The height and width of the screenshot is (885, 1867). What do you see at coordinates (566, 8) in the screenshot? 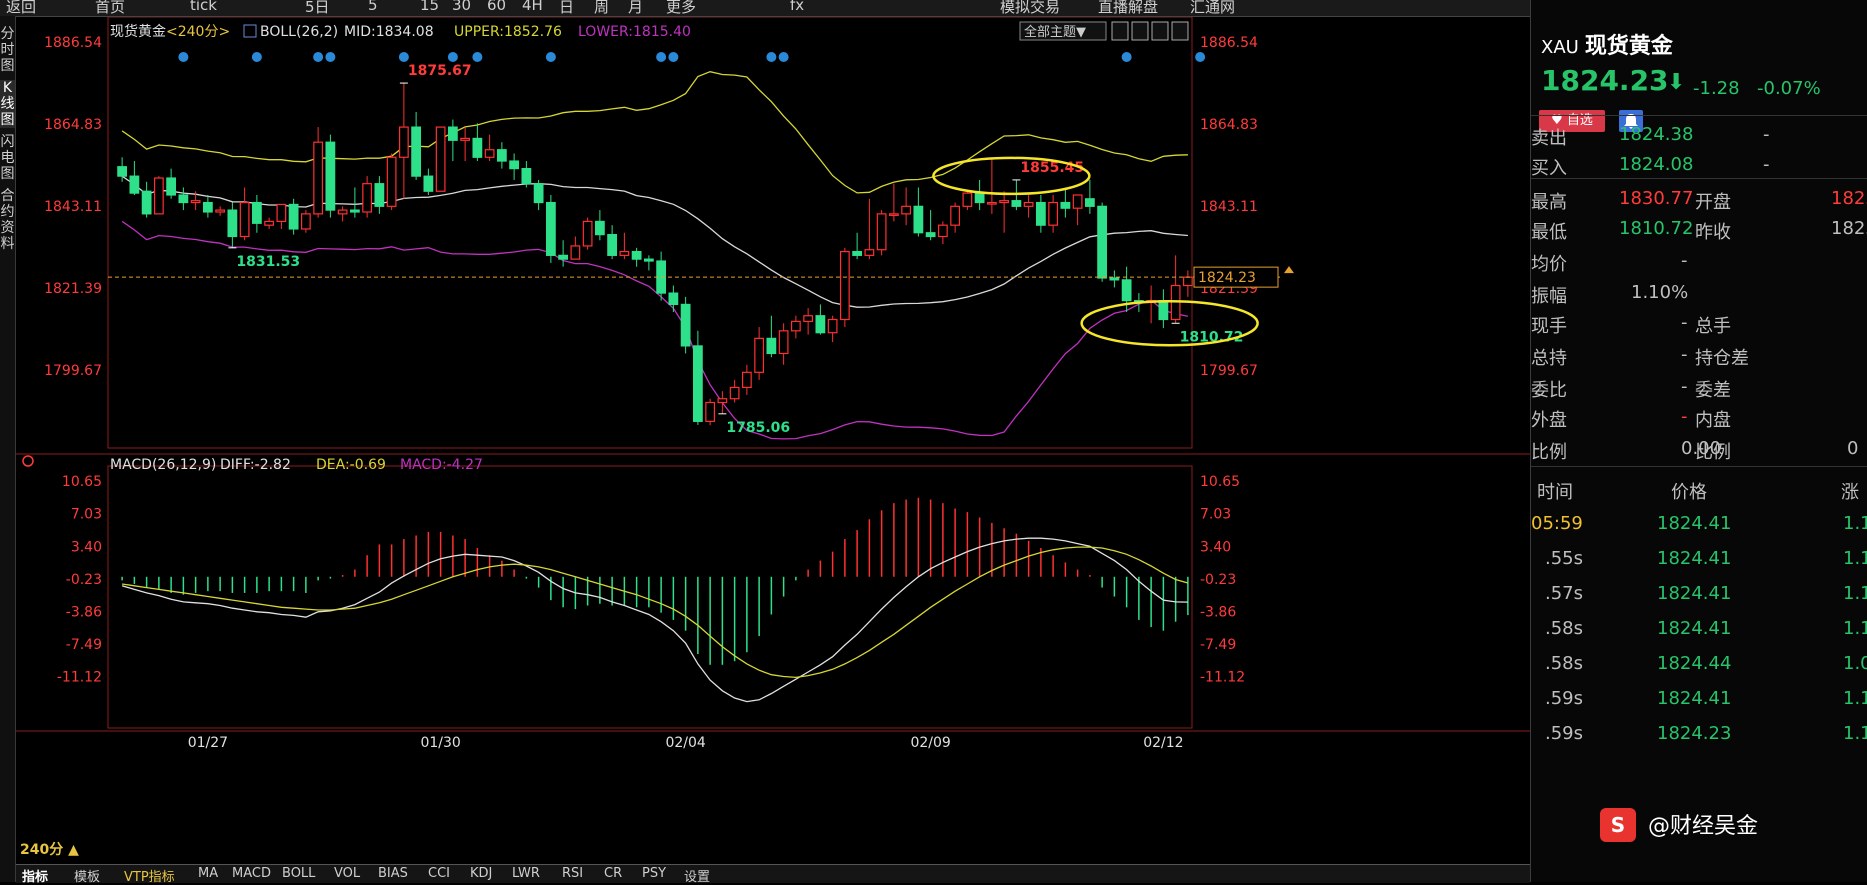
I see `toolbar-item-9: 日` at bounding box center [566, 8].